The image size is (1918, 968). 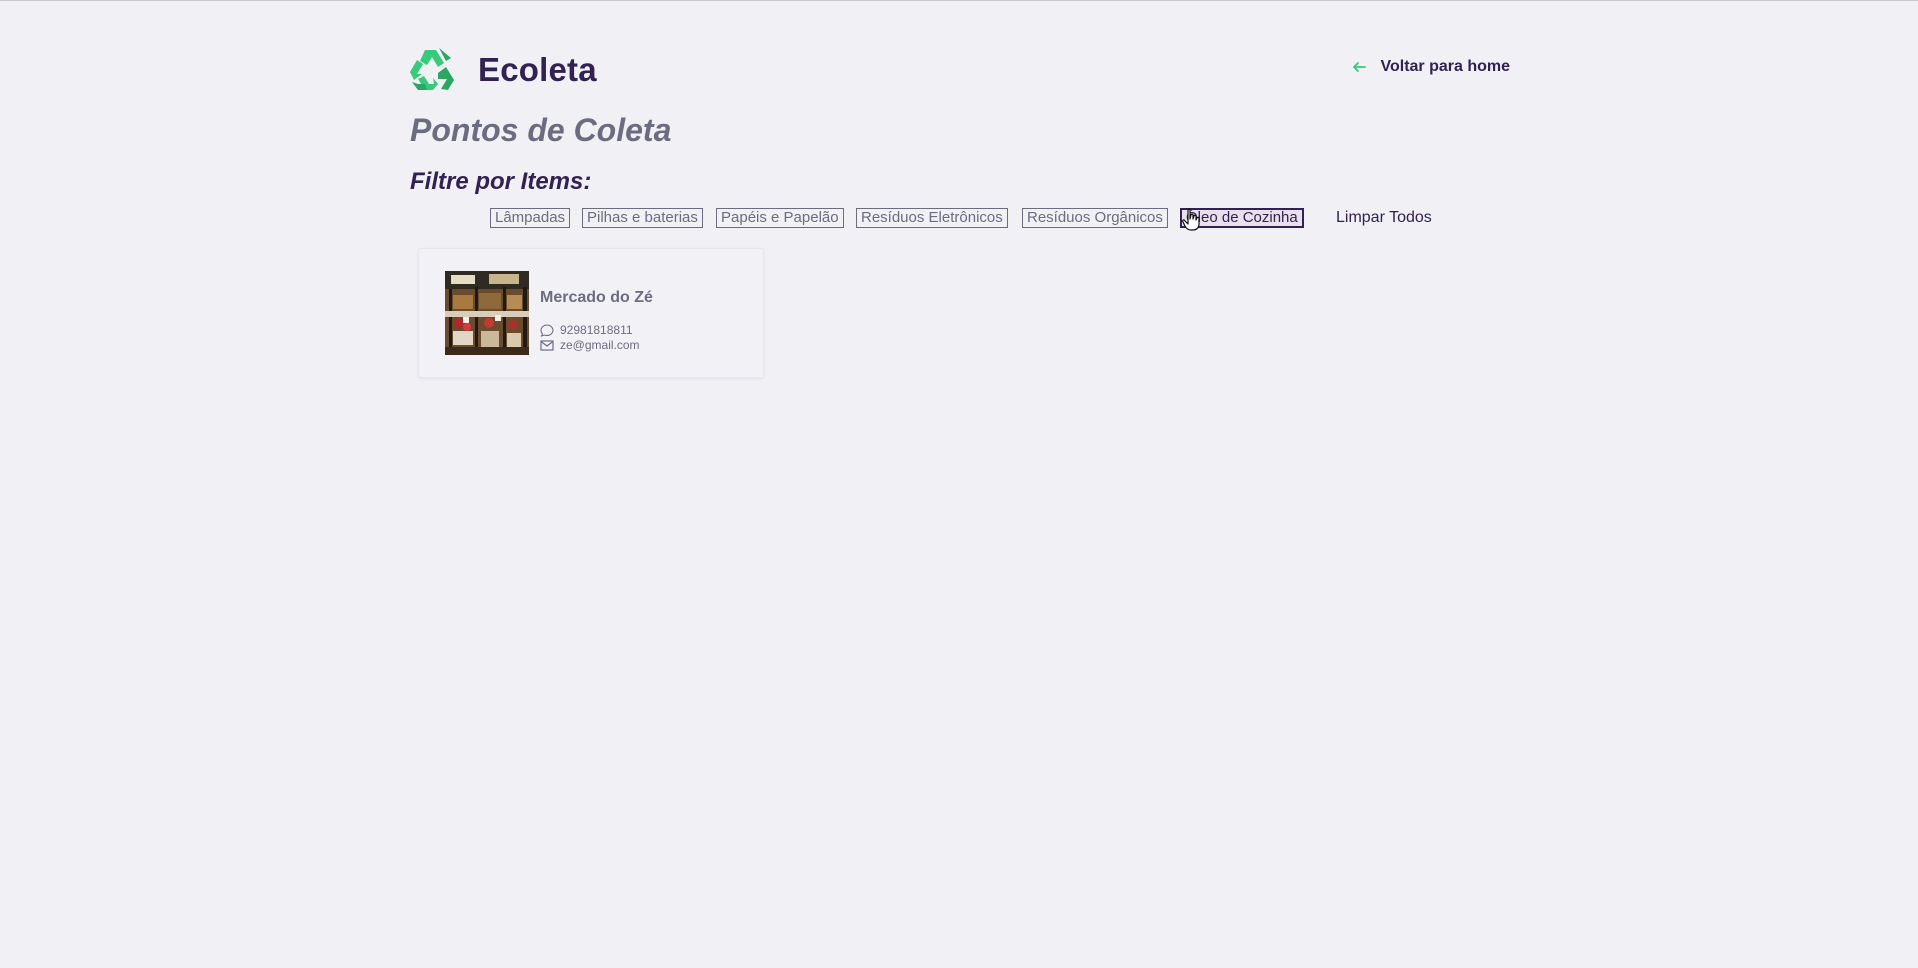 I want to click on filter-chip-pilhas-baterias: Pilhas e baterias, so click(x=642, y=218).